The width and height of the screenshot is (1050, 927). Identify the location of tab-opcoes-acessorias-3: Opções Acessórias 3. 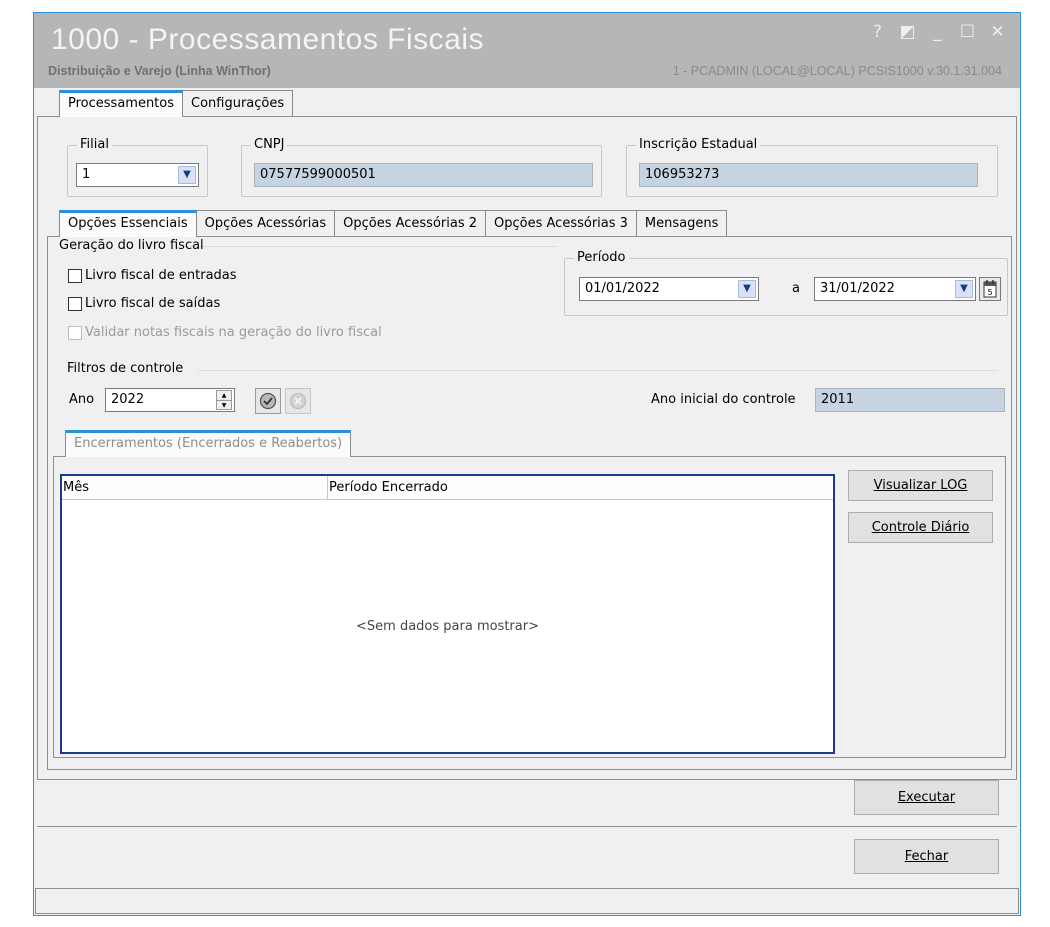
(561, 223).